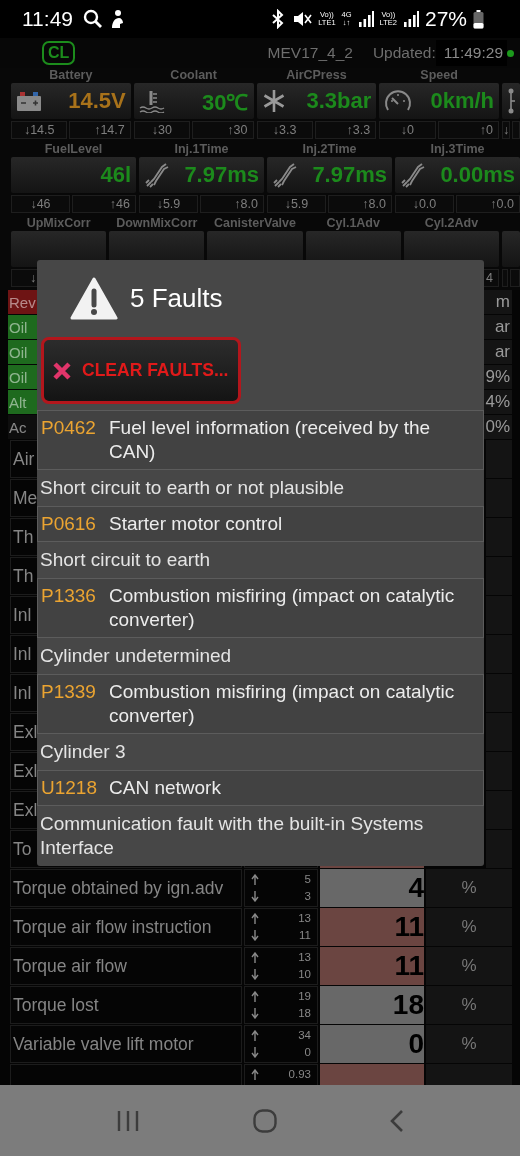  Describe the element at coordinates (407, 130) in the screenshot. I see `range-cell: ↓0` at that location.